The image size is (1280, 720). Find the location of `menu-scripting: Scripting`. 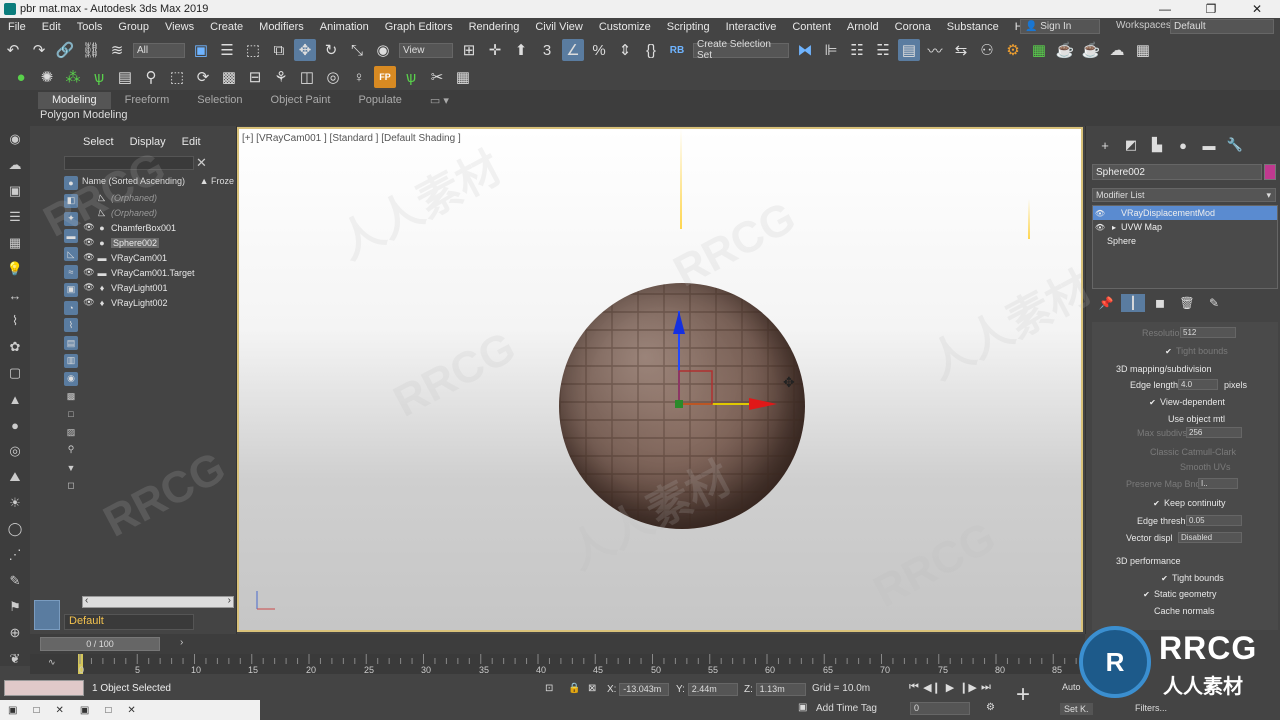

menu-scripting: Scripting is located at coordinates (688, 27).